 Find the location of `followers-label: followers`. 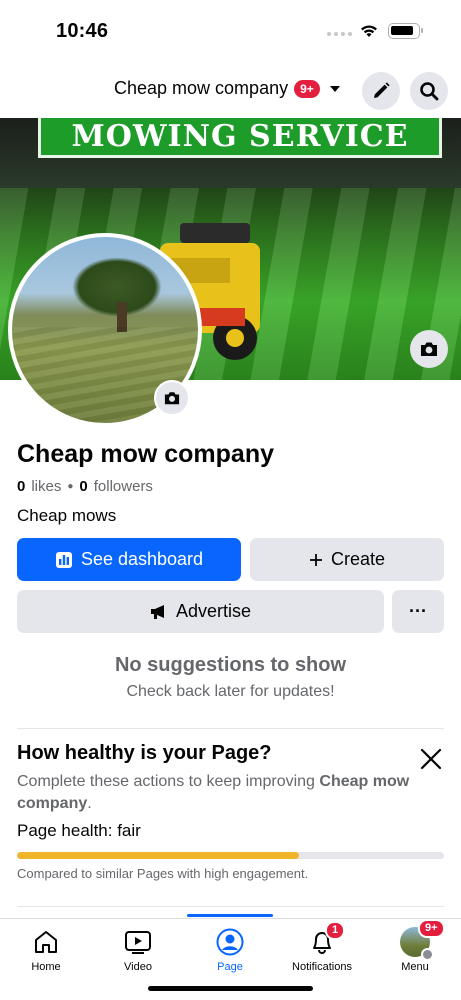

followers-label: followers is located at coordinates (123, 486).